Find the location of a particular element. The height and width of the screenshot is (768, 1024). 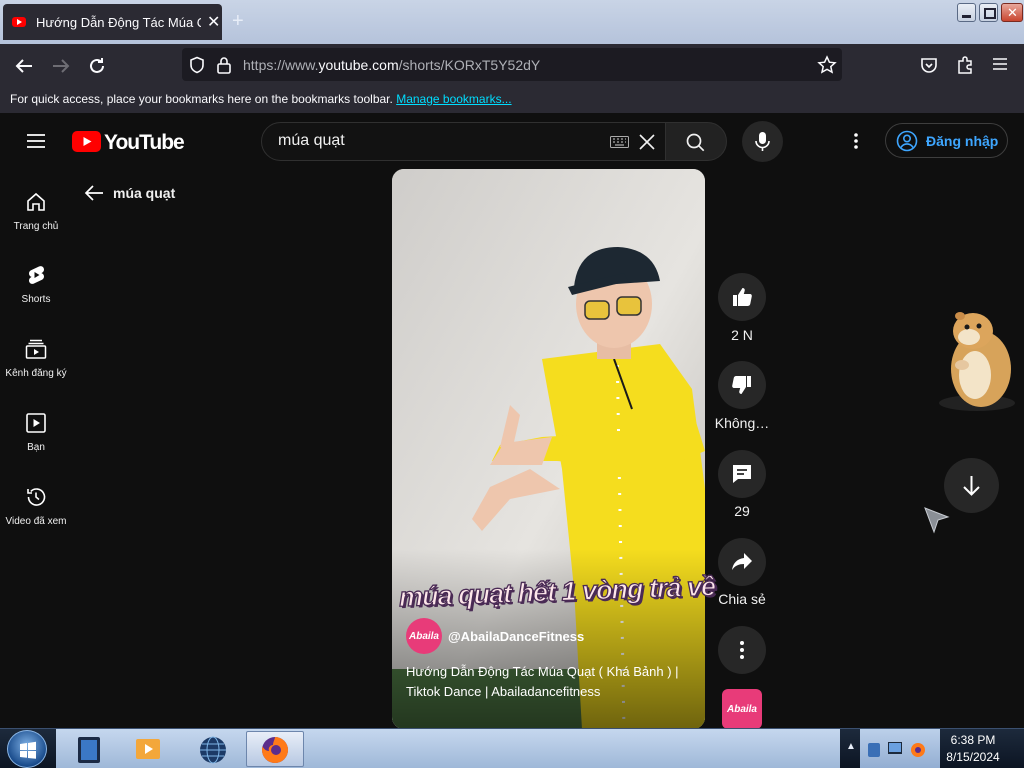

sidebar-item-subscriptions: Kênh đăng ký is located at coordinates (36, 358).